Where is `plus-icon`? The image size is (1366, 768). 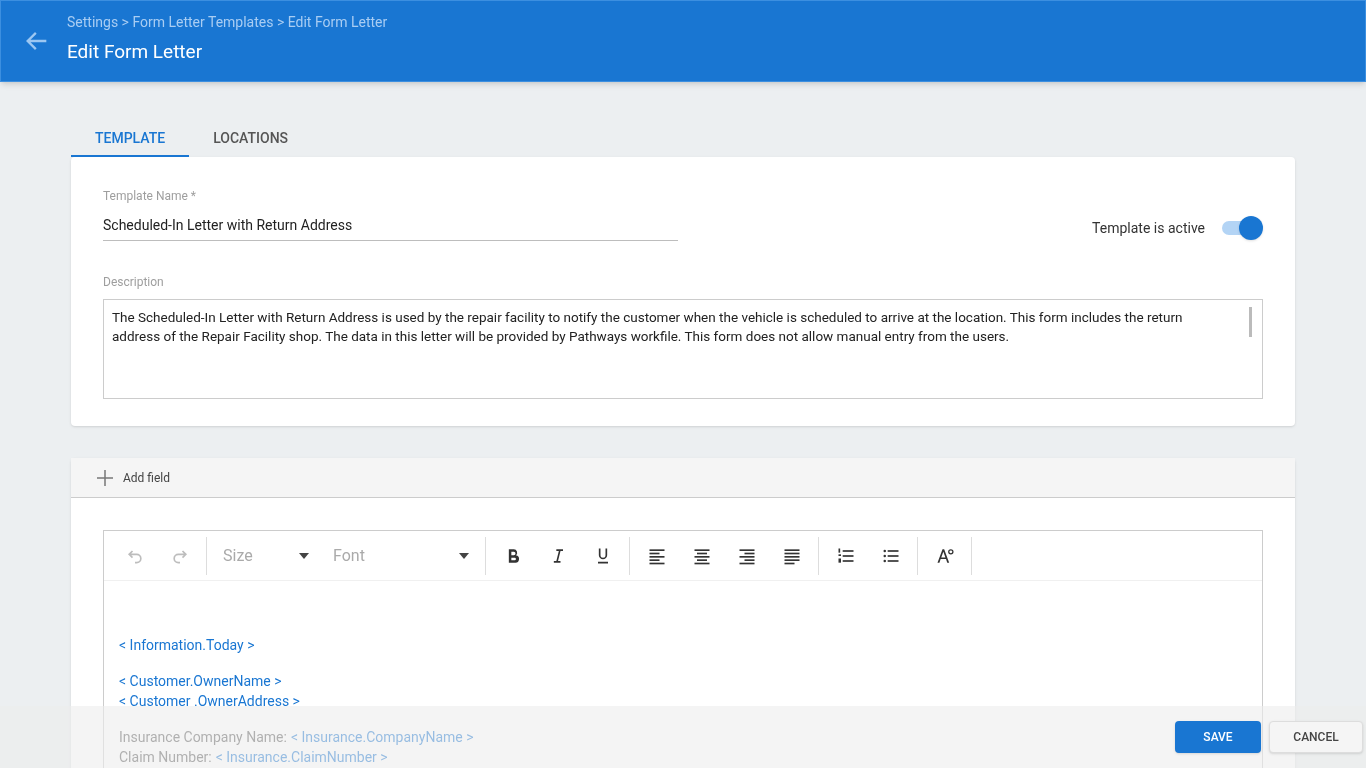 plus-icon is located at coordinates (105, 477).